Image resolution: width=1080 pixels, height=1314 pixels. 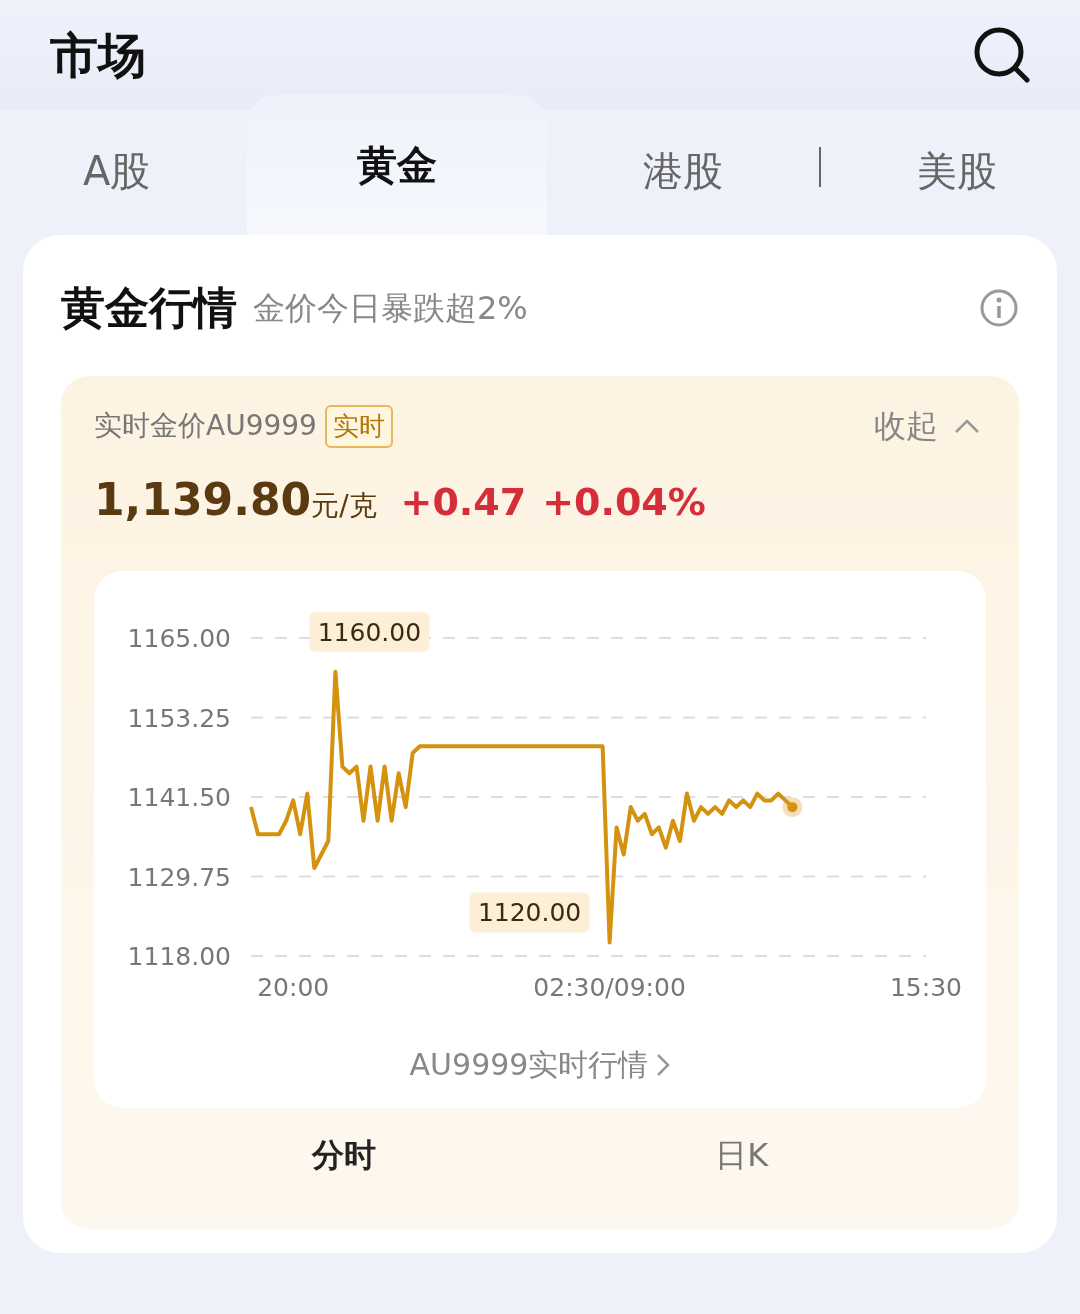 What do you see at coordinates (179, 718) in the screenshot?
I see `y-axis-label: 1153.25` at bounding box center [179, 718].